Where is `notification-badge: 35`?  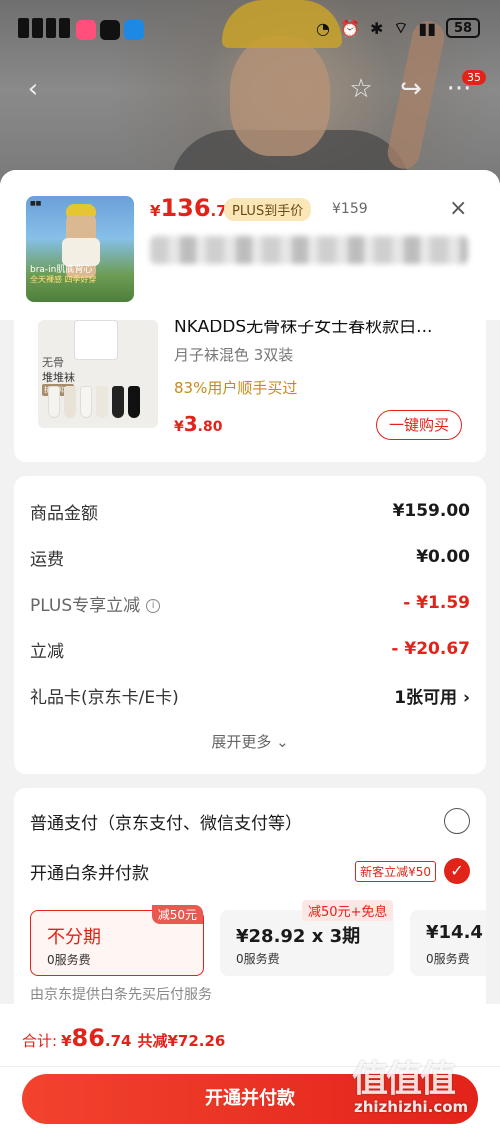 notification-badge: 35 is located at coordinates (474, 77).